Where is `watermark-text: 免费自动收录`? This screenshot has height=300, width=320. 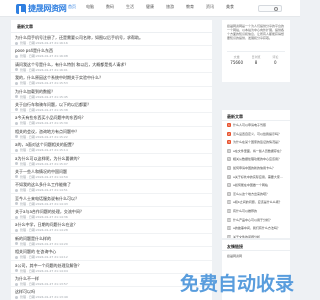 watermark-text: 免费自动收录 is located at coordinates (236, 284).